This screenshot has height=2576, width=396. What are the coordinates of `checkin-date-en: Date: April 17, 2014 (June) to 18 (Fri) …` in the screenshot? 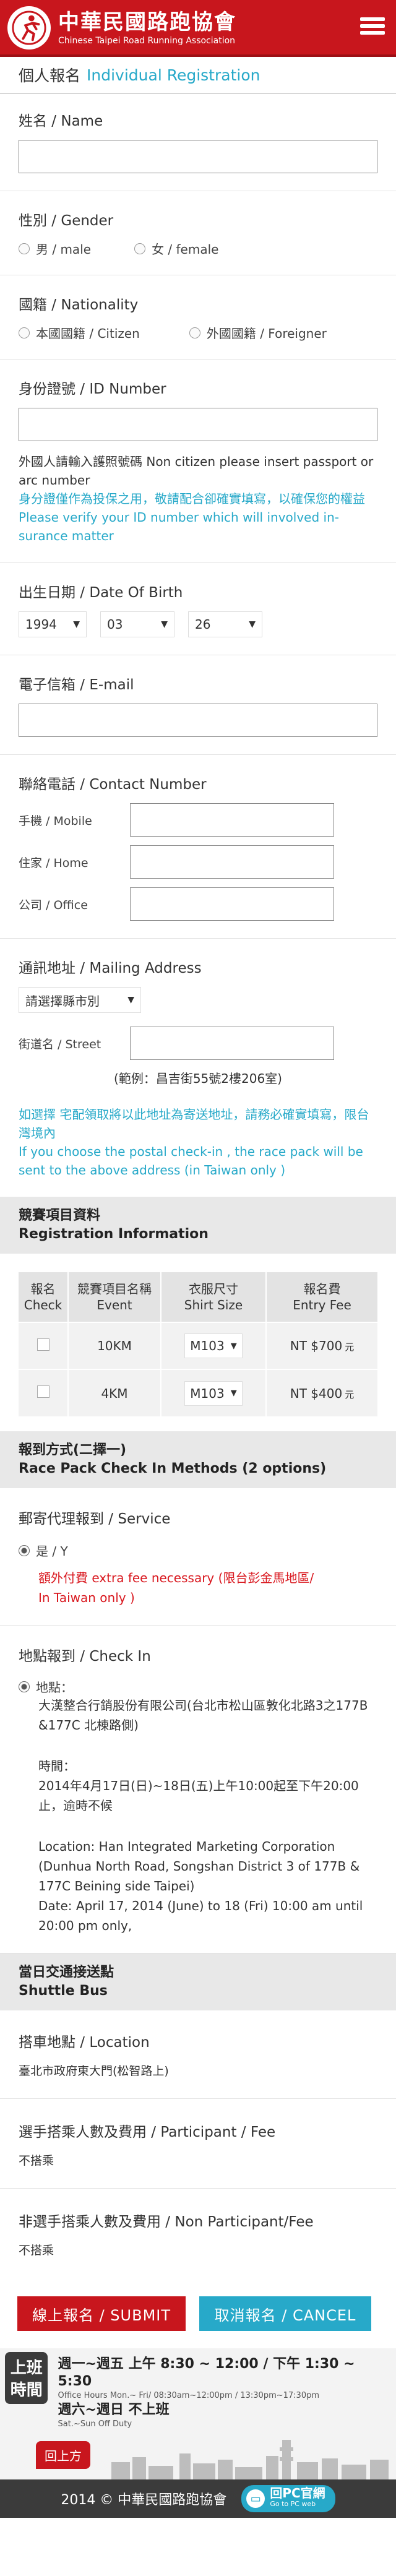 It's located at (200, 1915).